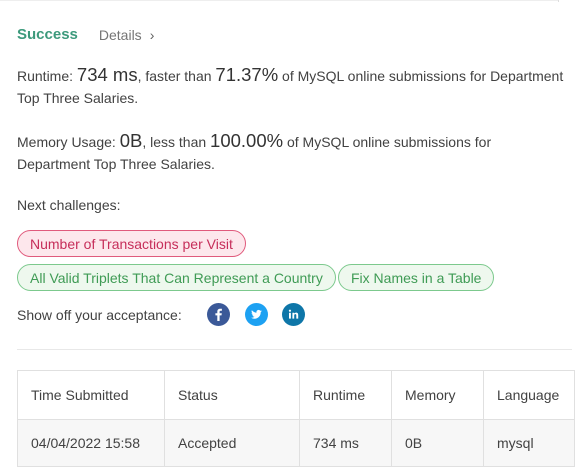 The image size is (575, 470). I want to click on cell-runtime: 734 ms, so click(345, 443).